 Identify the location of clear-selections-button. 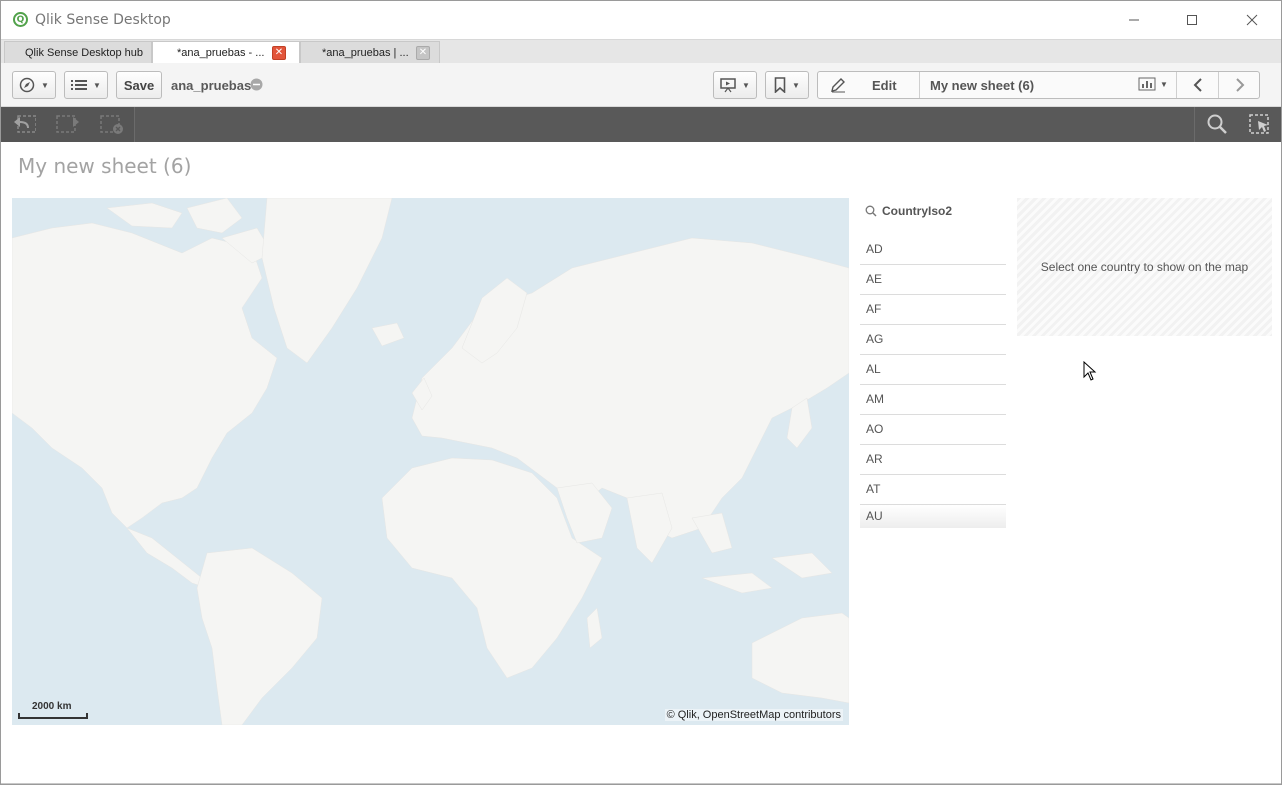
(111, 124).